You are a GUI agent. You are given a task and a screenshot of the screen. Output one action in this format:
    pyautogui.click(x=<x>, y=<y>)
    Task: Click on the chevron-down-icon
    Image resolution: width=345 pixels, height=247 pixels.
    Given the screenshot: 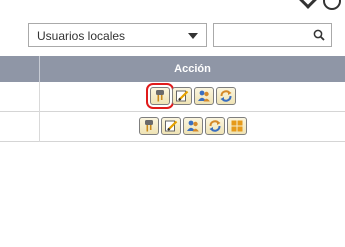 What is the action you would take?
    pyautogui.click(x=193, y=36)
    